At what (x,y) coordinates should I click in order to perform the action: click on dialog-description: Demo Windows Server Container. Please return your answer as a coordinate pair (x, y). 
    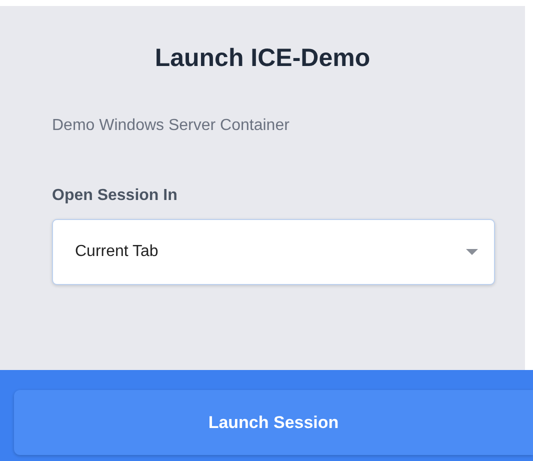
    Looking at the image, I should click on (171, 126).